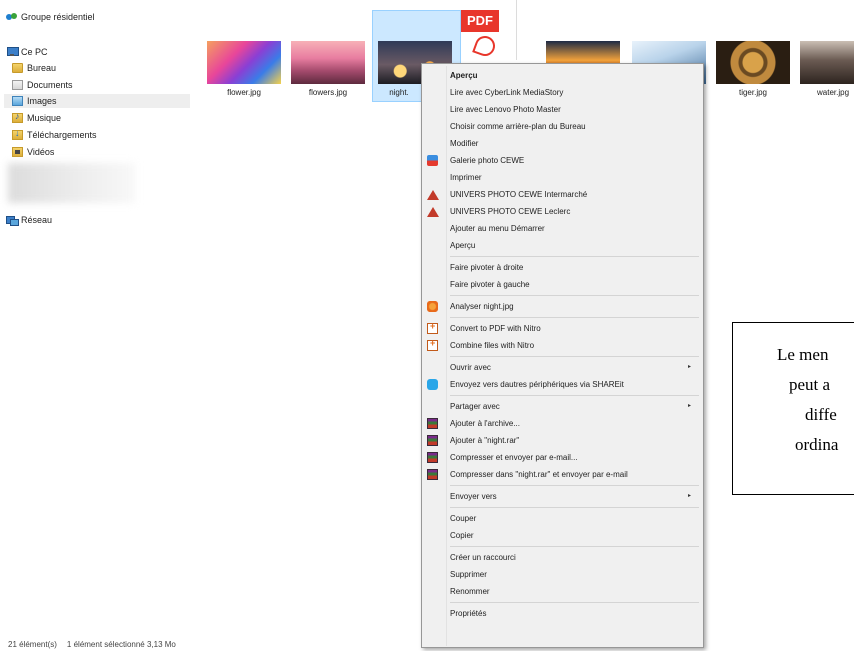  Describe the element at coordinates (562, 177) in the screenshot. I see `menu-item-imprimer: Imprimer` at that location.